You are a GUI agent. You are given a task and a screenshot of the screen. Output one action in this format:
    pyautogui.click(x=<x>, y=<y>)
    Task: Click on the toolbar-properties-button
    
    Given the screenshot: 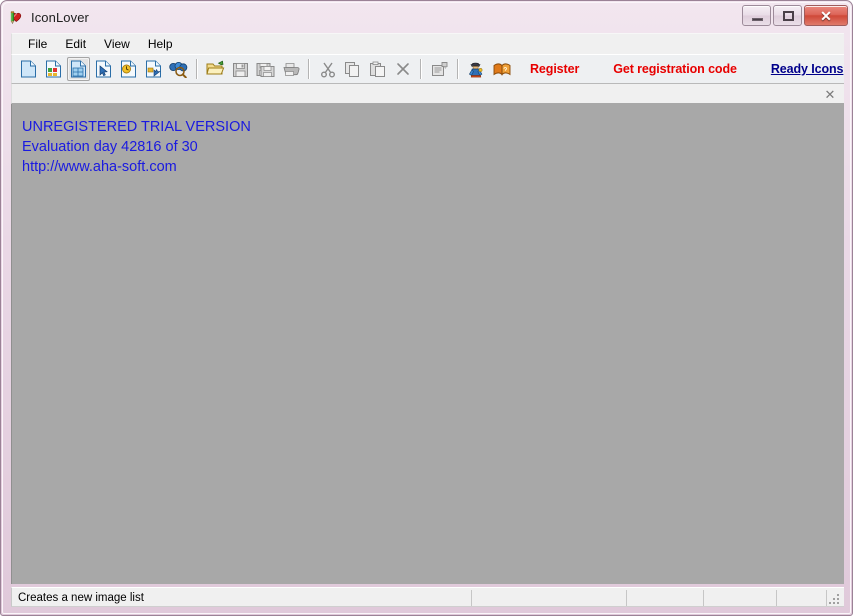 What is the action you would take?
    pyautogui.click(x=439, y=69)
    